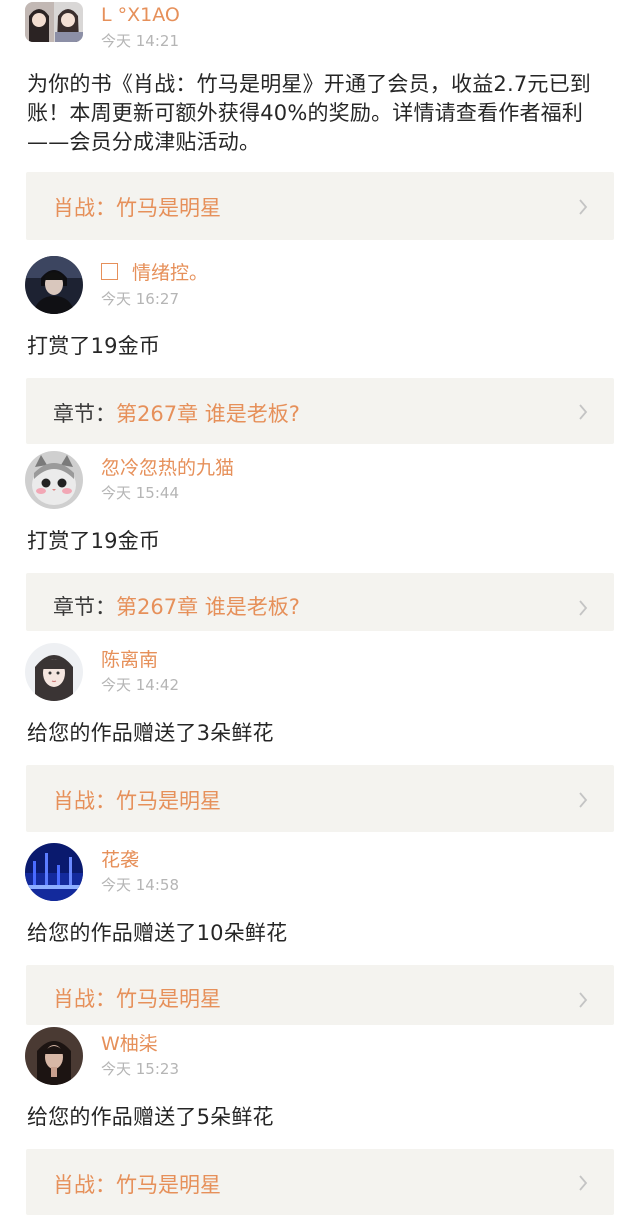 Image resolution: width=640 pixels, height=1219 pixels. I want to click on notification-message: 给您的作品赠送了5朵鲜花, so click(150, 1117).